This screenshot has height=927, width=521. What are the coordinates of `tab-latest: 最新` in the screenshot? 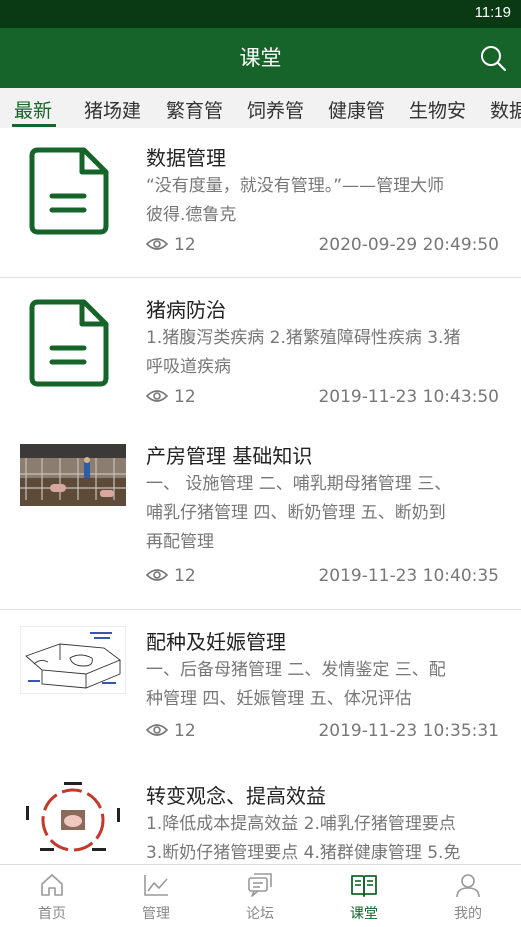 It's located at (33, 109).